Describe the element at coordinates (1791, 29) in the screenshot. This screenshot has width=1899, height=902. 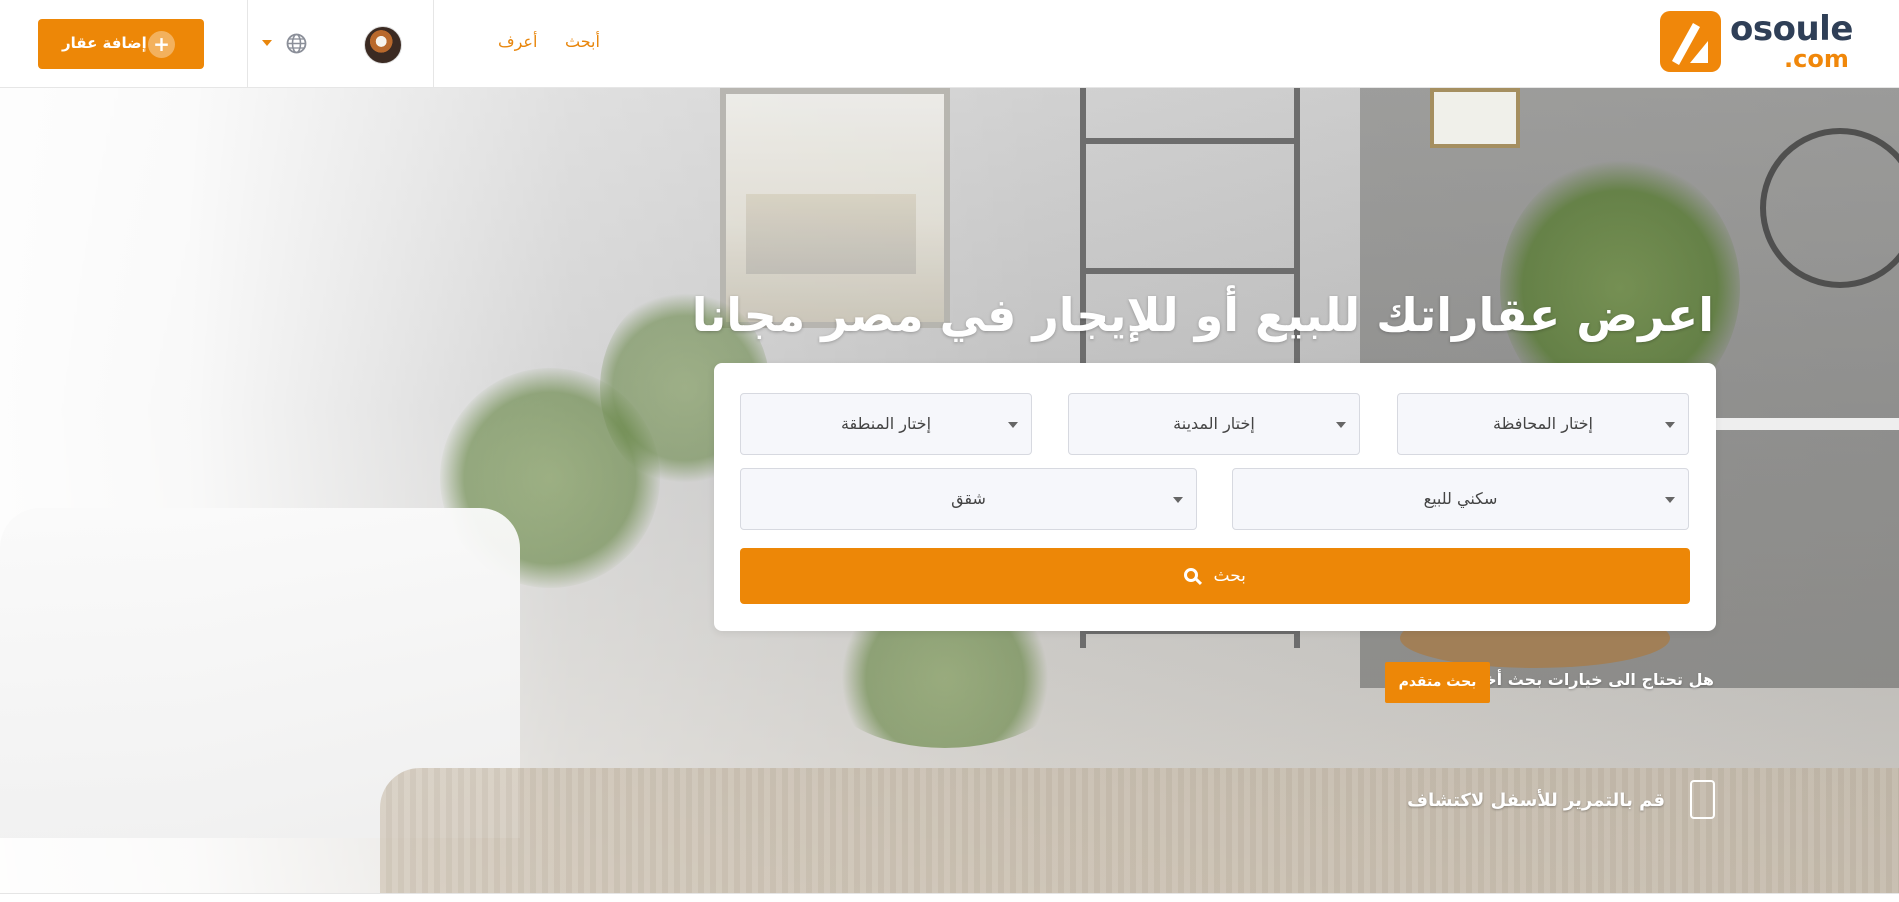
I see `logo-wordmark: osoule` at that location.